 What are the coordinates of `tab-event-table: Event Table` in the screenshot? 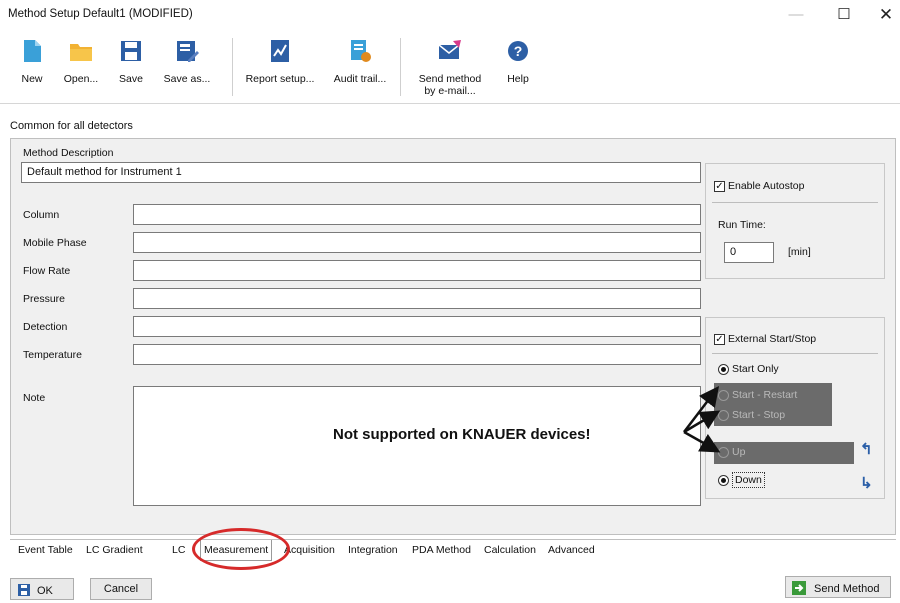 It's located at (45, 550).